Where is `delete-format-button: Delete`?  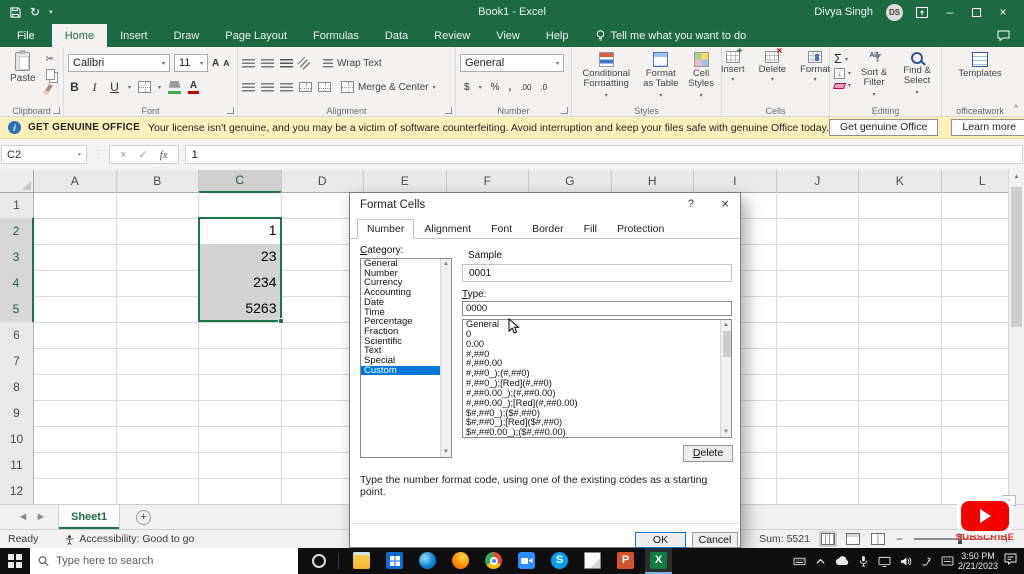 delete-format-button: Delete is located at coordinates (708, 453).